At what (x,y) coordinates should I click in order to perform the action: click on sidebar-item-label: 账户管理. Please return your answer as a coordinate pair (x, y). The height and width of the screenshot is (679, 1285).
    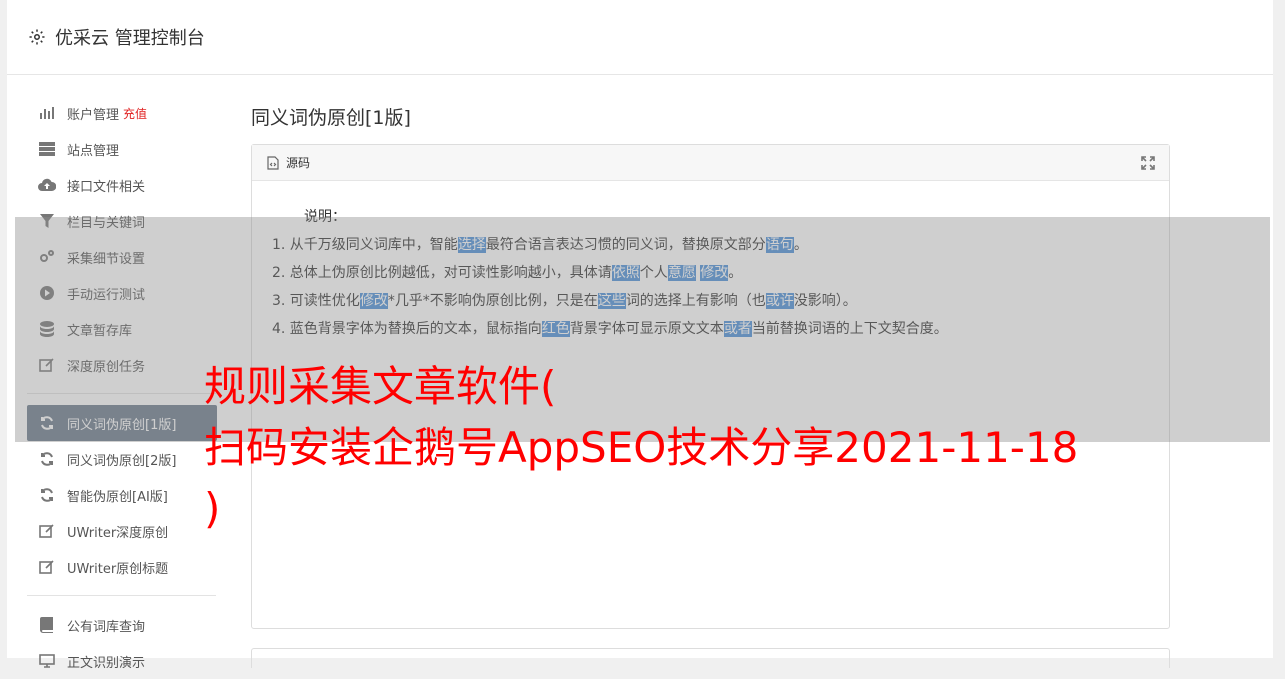
    Looking at the image, I should click on (93, 115).